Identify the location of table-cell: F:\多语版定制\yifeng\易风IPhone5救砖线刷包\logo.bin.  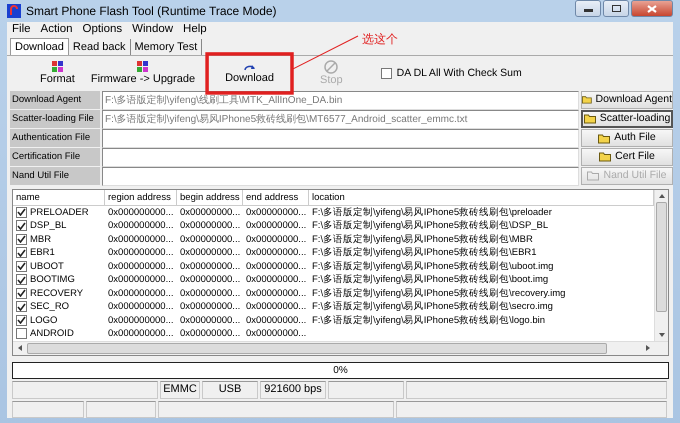
(429, 320).